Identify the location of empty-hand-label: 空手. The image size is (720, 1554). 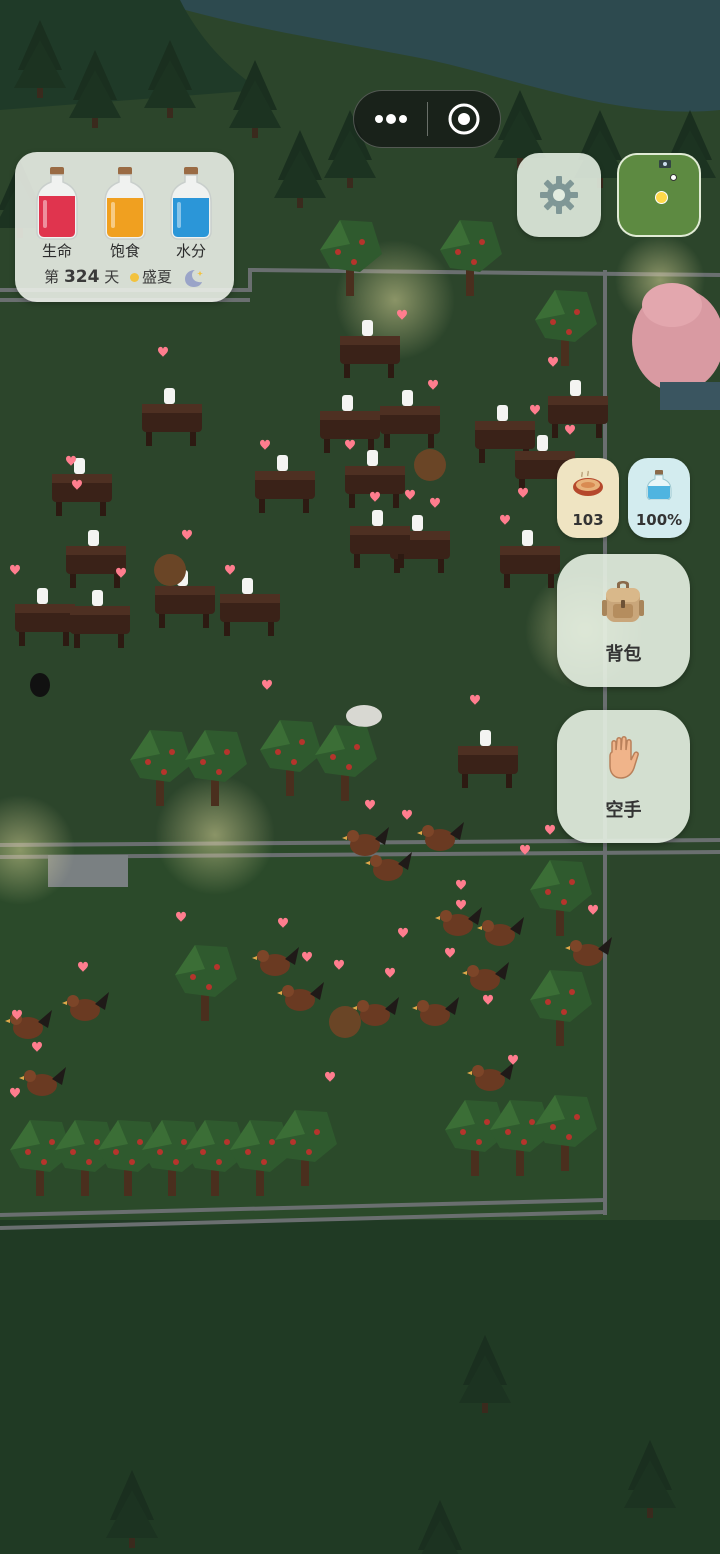
(623, 810).